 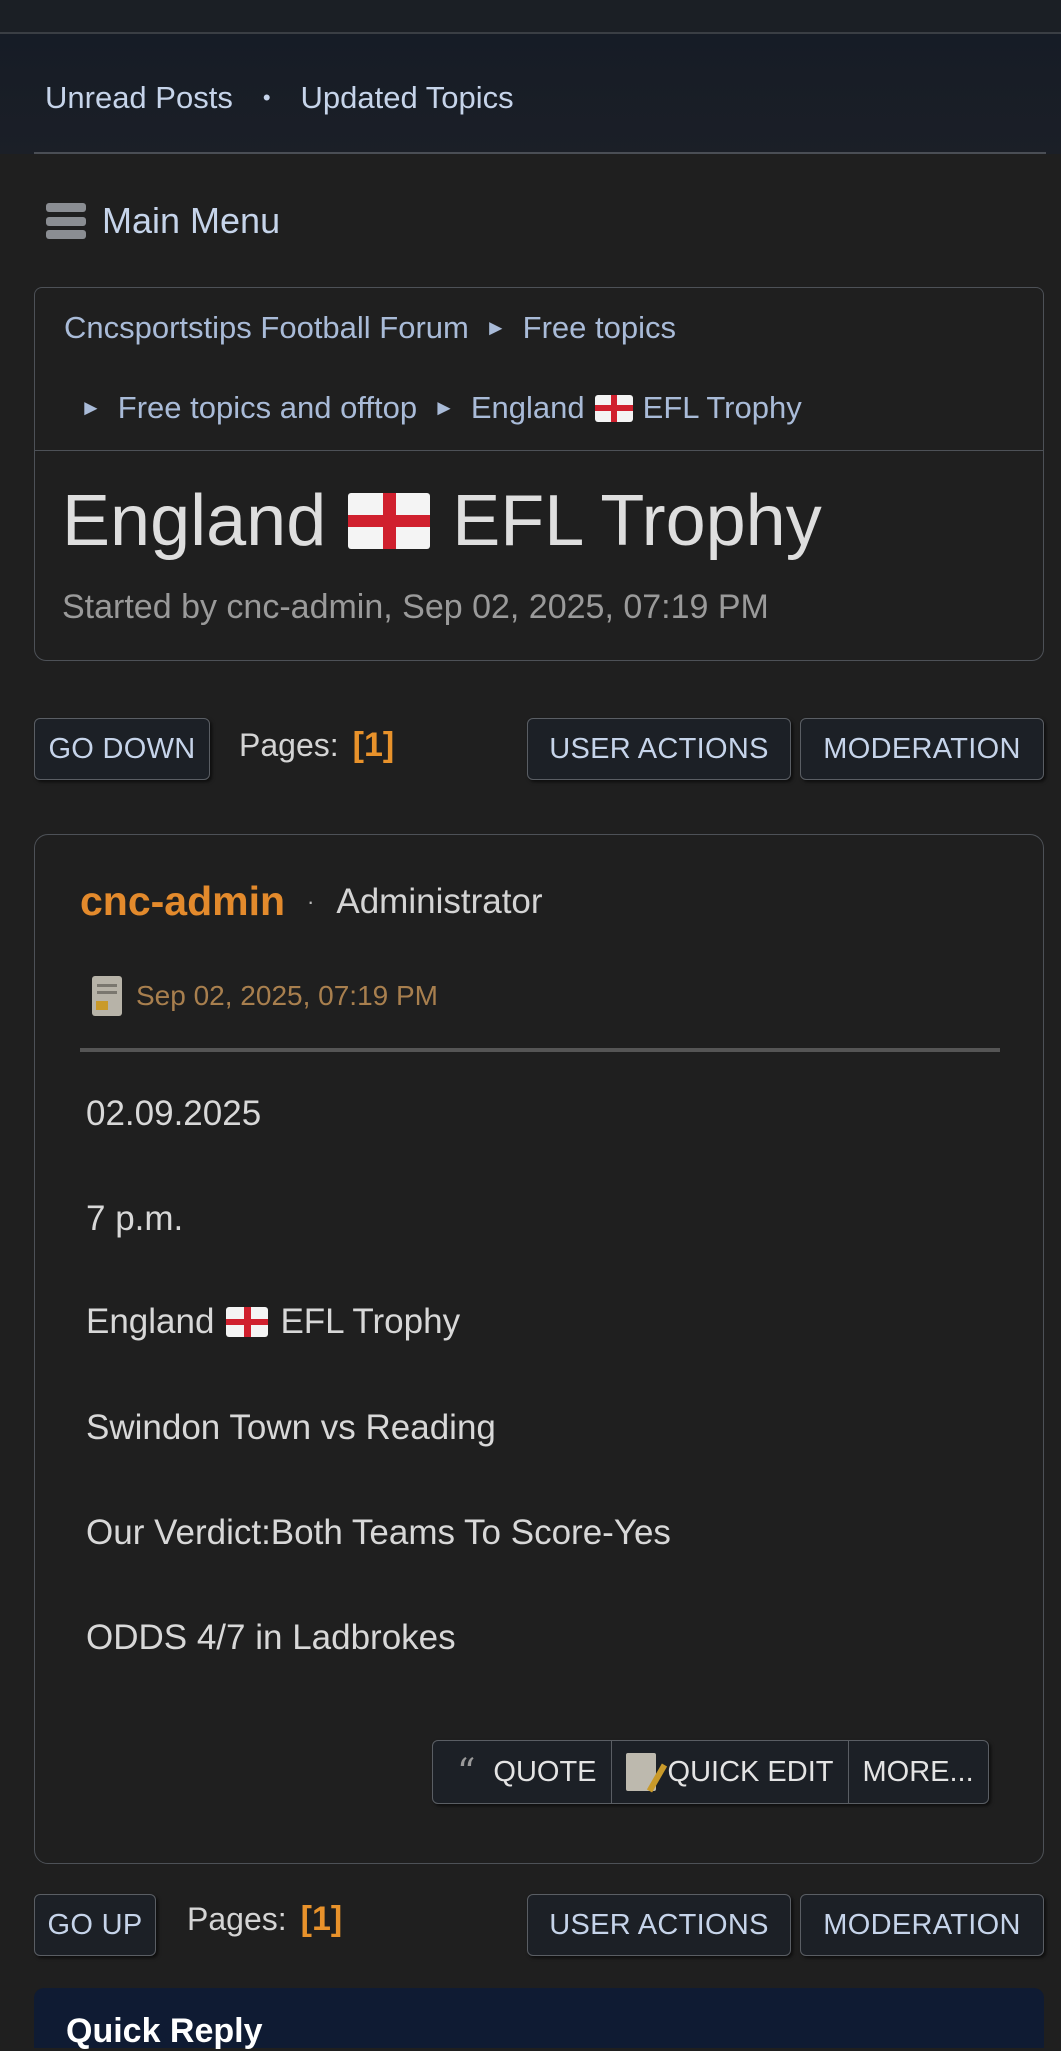 What do you see at coordinates (722, 407) in the screenshot?
I see `breadcrumb-topic-b: EFL Trophy` at bounding box center [722, 407].